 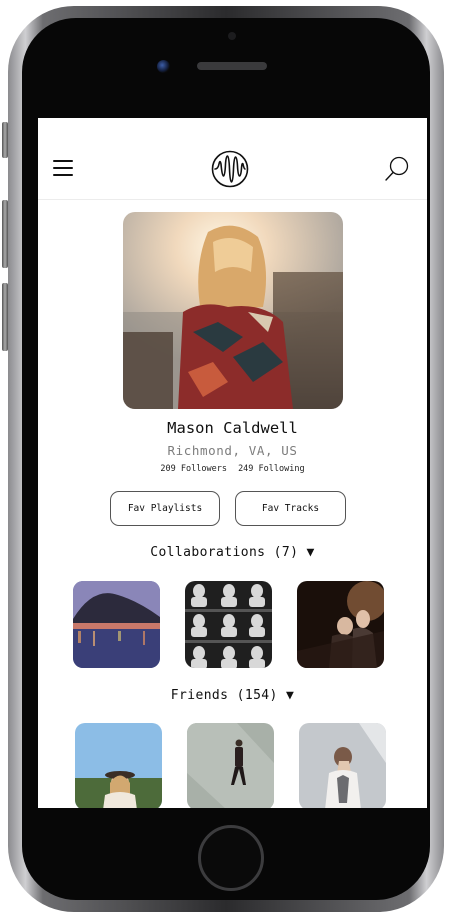 What do you see at coordinates (290, 508) in the screenshot?
I see `fav-tracks-button: Fav Tracks` at bounding box center [290, 508].